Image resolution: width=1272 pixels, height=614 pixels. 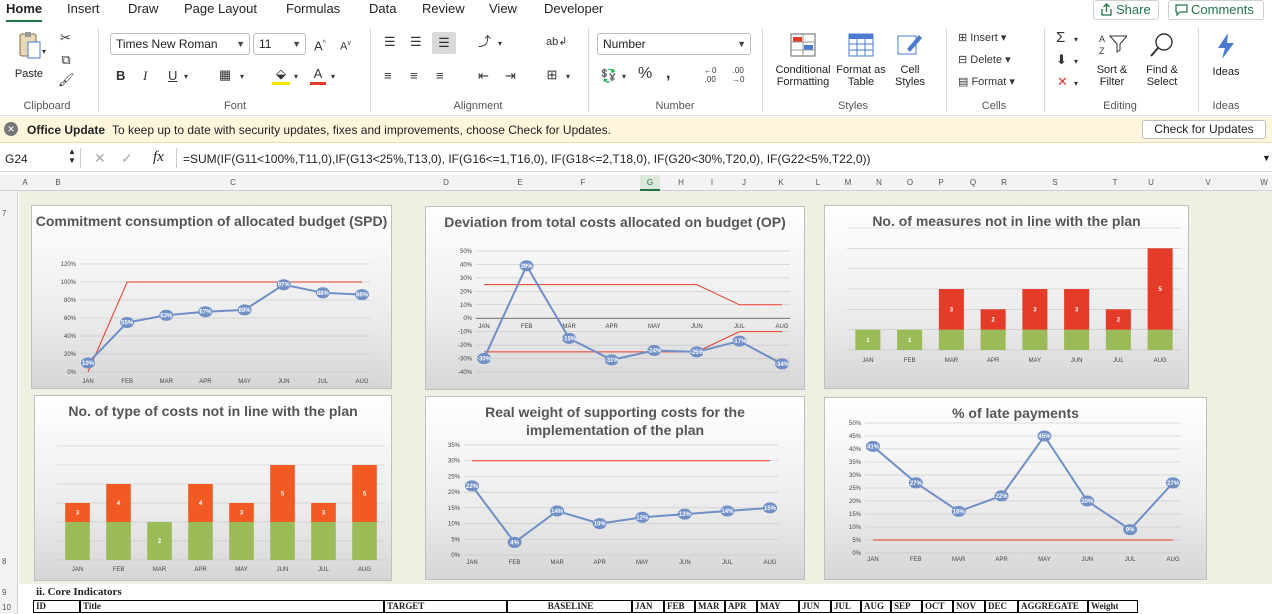 What do you see at coordinates (668, 74) in the screenshot?
I see `comma-style-icon: ,` at bounding box center [668, 74].